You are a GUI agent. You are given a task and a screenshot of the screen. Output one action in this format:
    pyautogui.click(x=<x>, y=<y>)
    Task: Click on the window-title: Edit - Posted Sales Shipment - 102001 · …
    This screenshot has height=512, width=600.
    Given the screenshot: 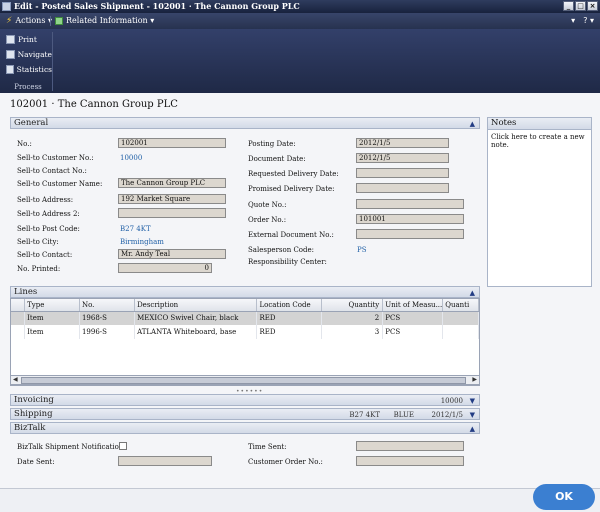 What is the action you would take?
    pyautogui.click(x=157, y=6)
    